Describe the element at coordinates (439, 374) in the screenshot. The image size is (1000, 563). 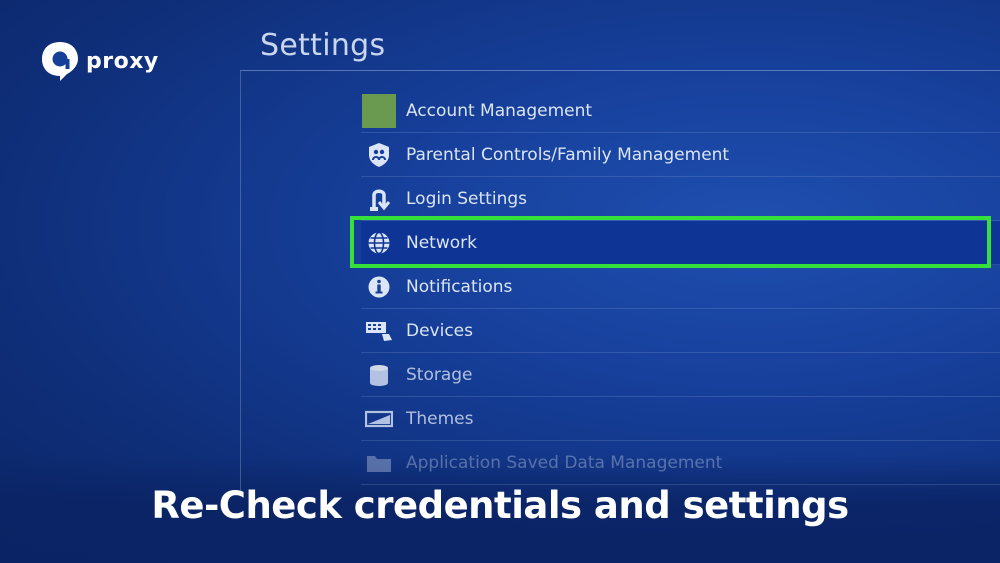
I see `menu-item-label: Storage` at that location.